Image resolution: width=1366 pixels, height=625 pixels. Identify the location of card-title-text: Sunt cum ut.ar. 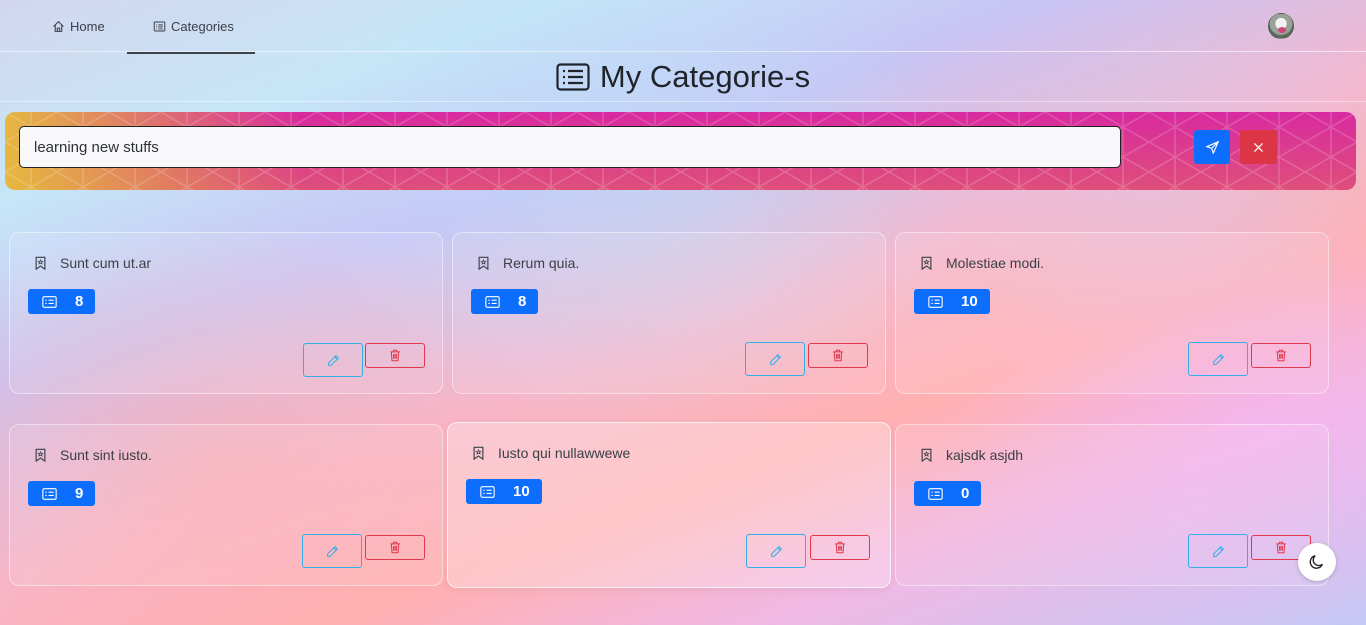
(106, 263).